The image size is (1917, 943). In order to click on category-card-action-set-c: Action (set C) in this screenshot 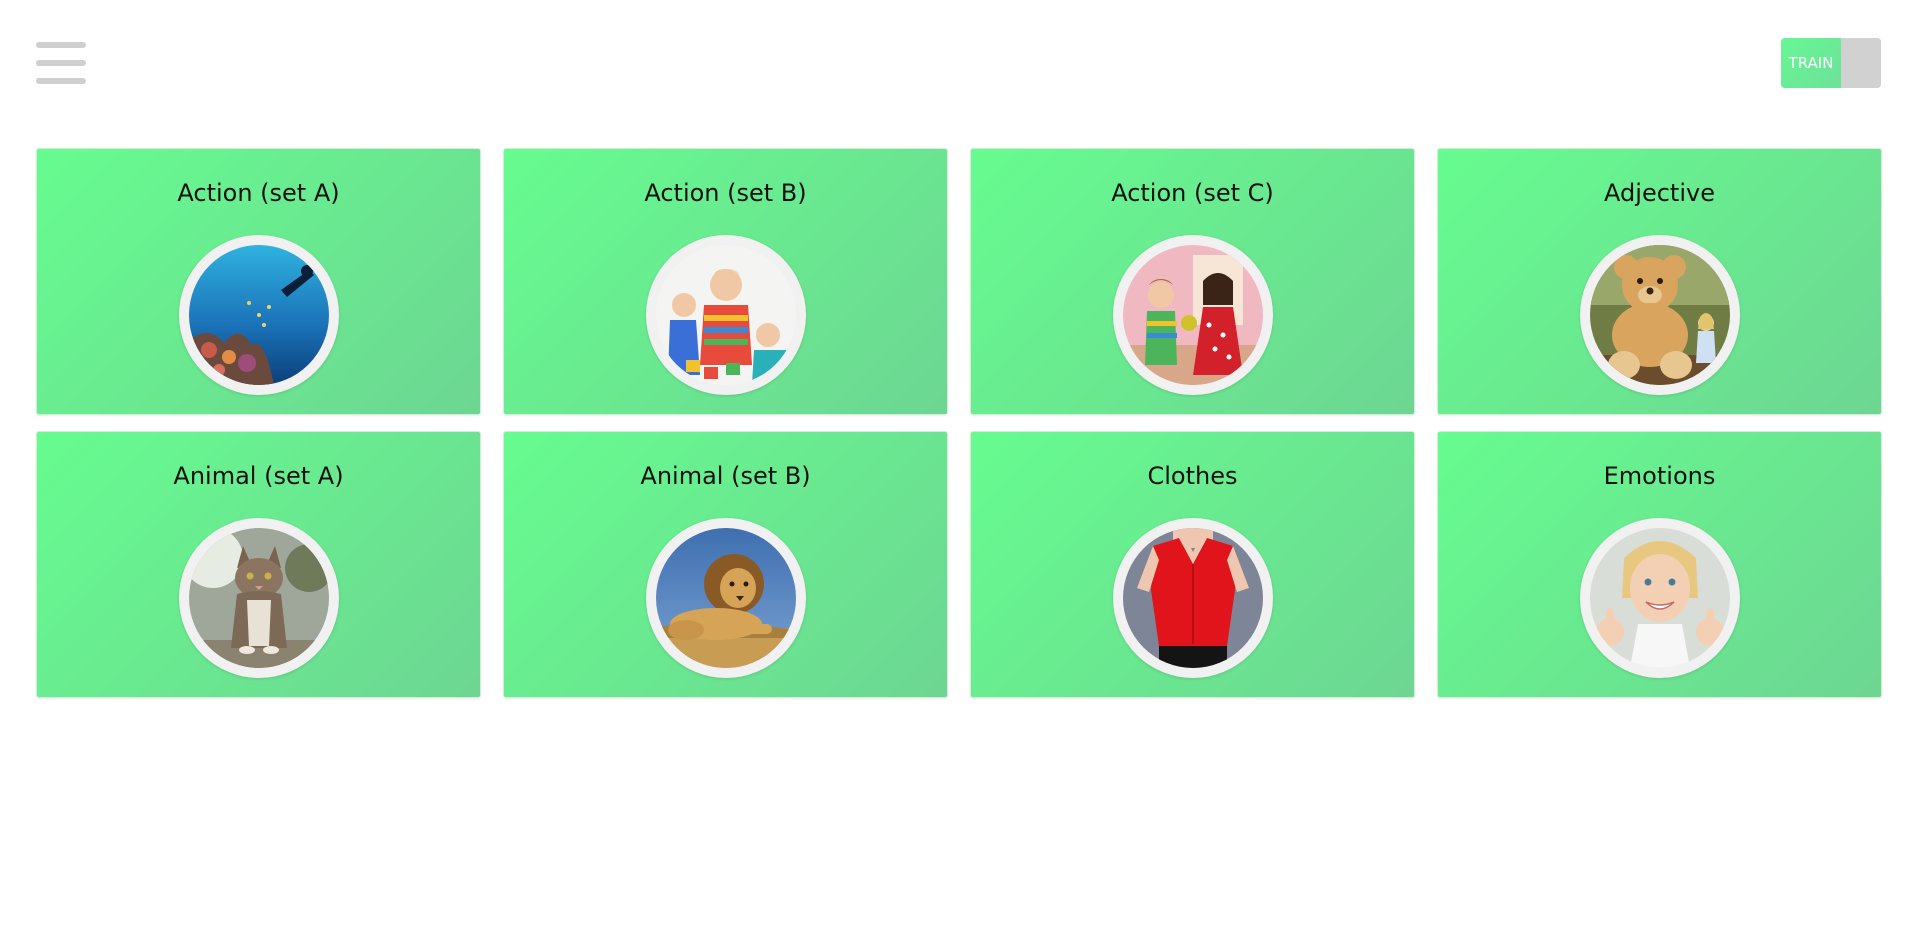, I will do `click(1192, 281)`.